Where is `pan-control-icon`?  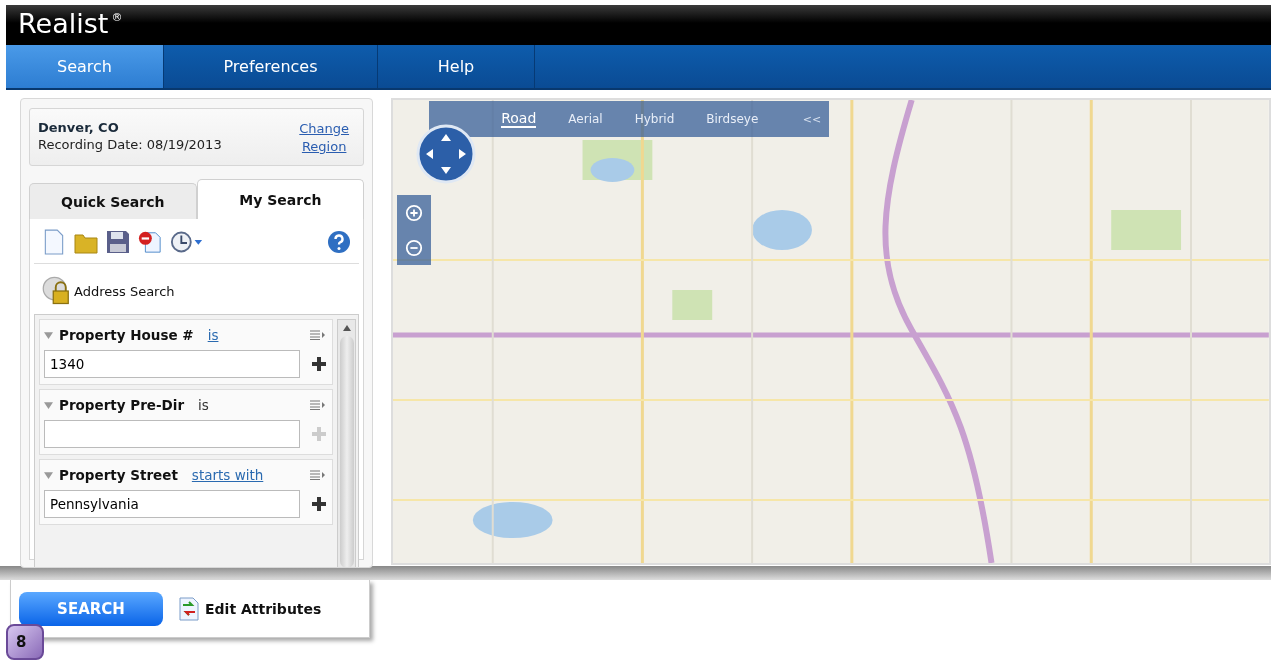
pan-control-icon is located at coordinates (446, 154).